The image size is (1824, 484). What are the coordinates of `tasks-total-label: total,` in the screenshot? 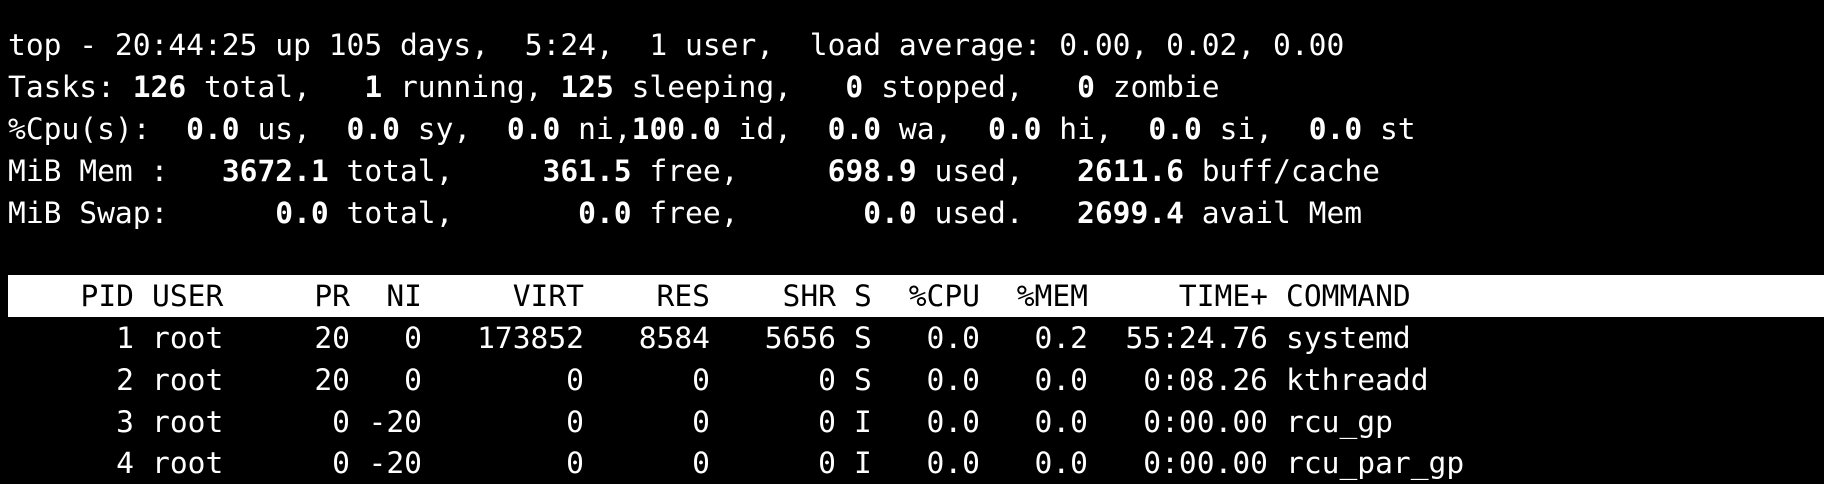 It's located at (275, 87).